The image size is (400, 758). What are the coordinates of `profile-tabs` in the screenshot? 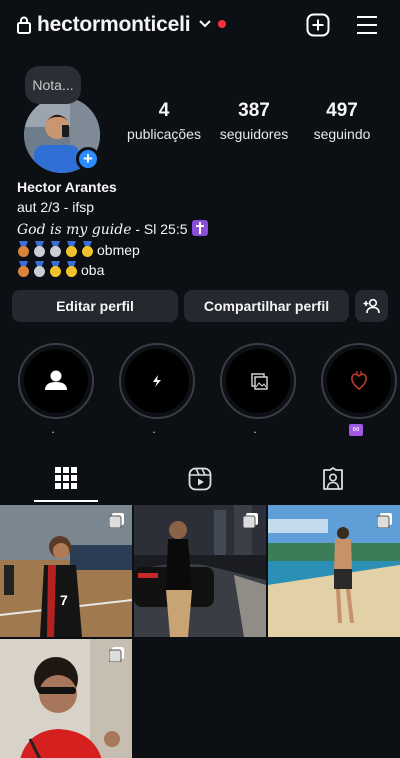 It's located at (200, 480).